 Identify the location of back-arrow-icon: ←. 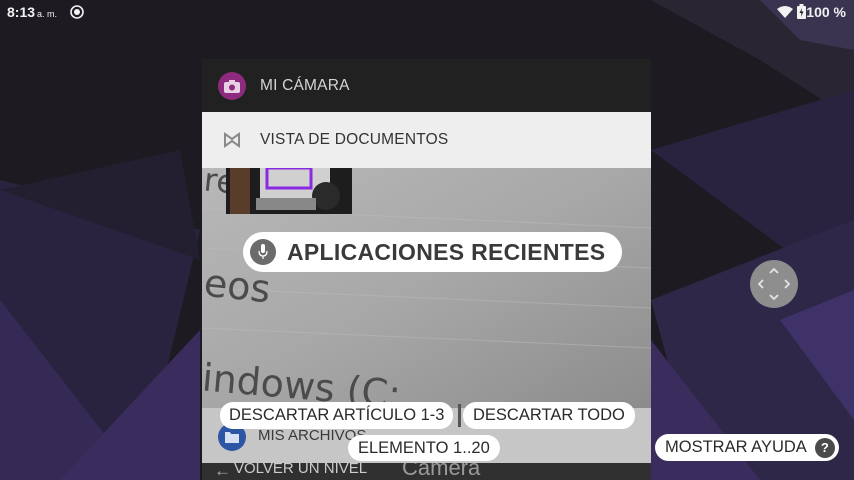
(222, 471).